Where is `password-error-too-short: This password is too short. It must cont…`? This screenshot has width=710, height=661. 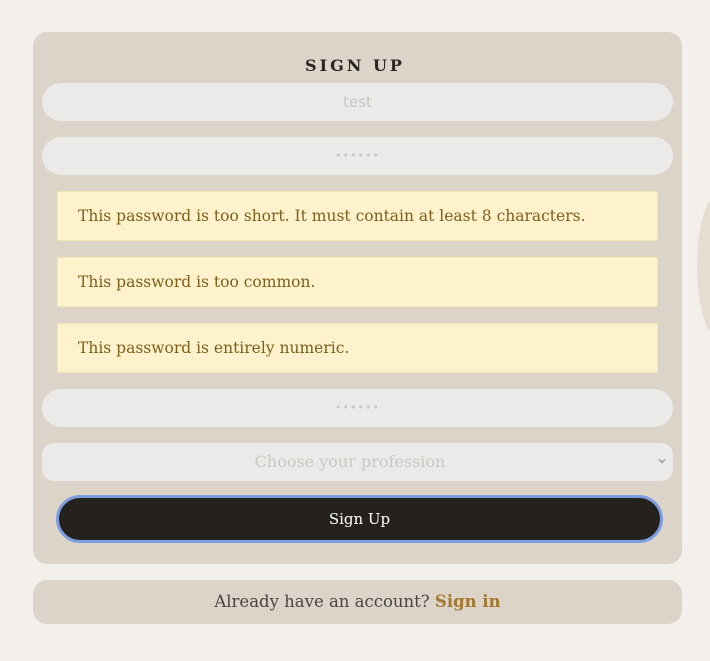 password-error-too-short: This password is too short. It must cont… is located at coordinates (357, 216).